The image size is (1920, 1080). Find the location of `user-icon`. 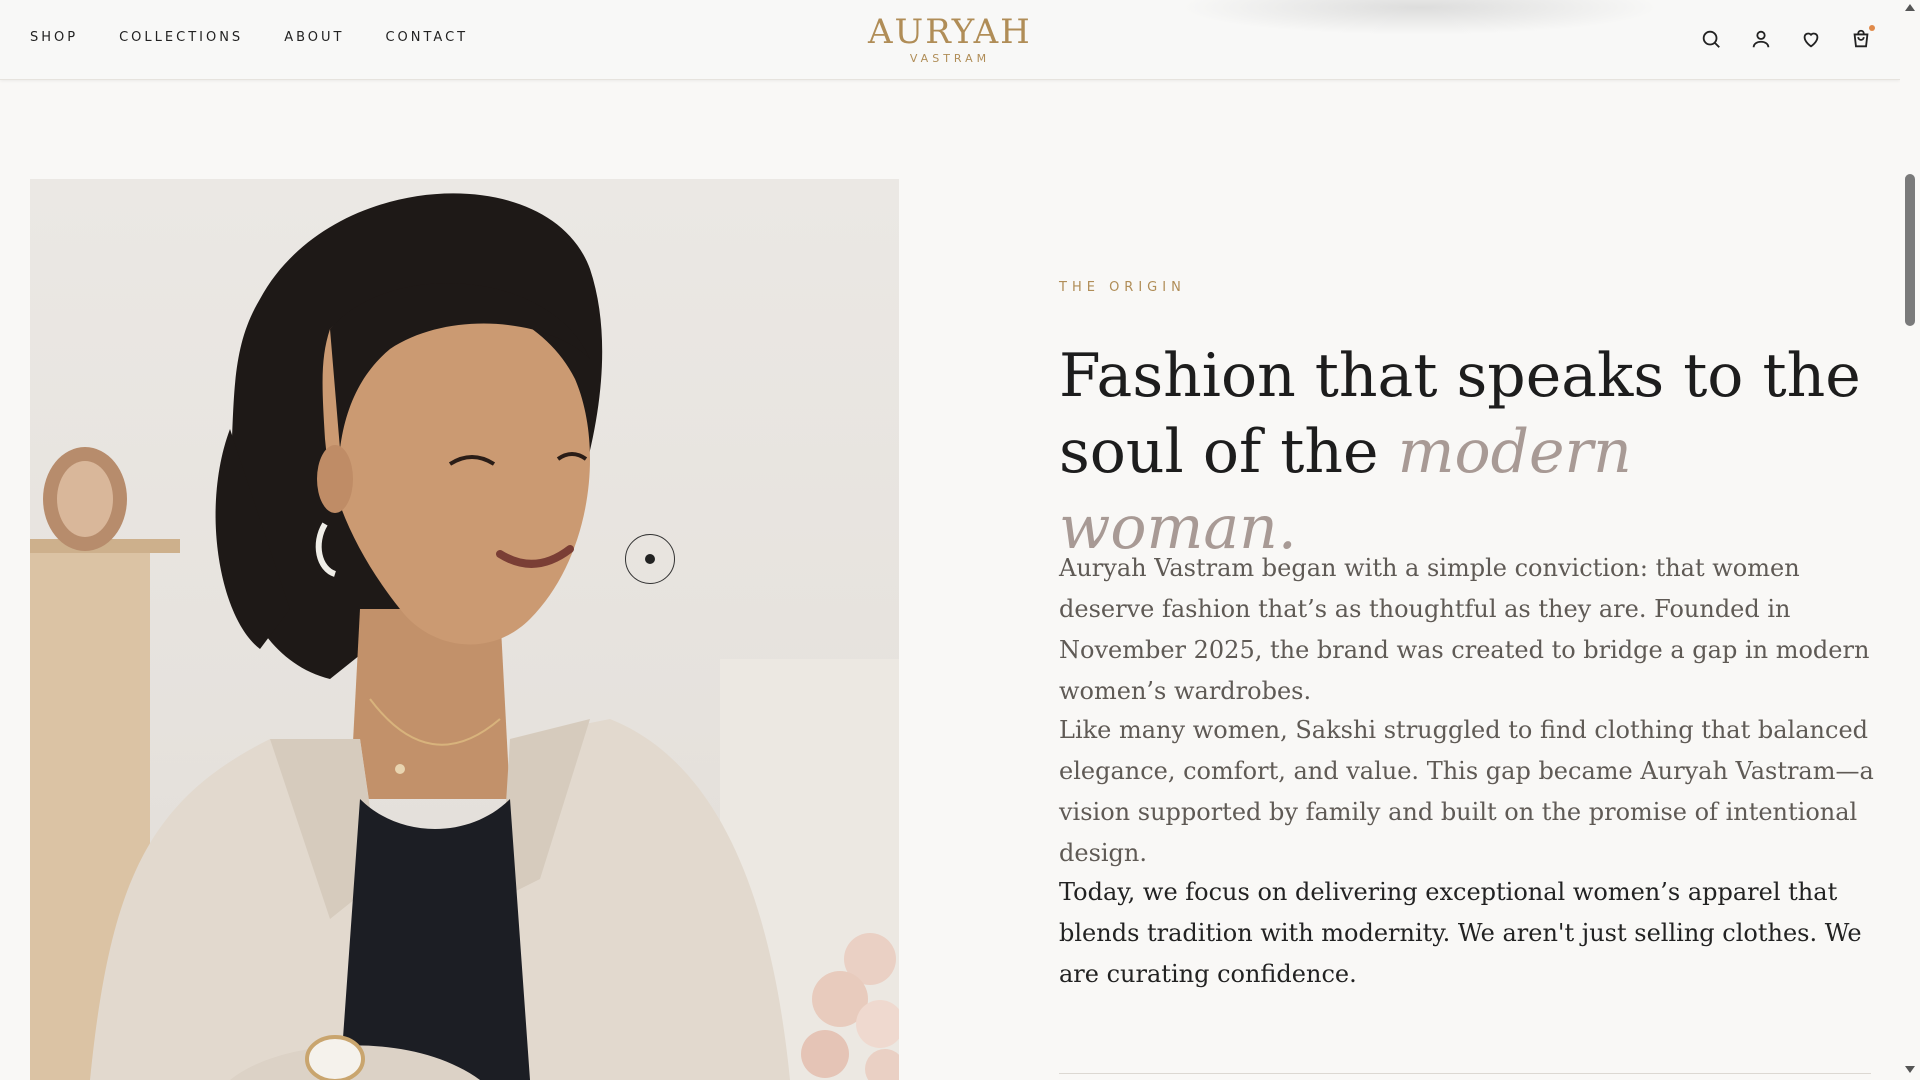

user-icon is located at coordinates (1761, 39).